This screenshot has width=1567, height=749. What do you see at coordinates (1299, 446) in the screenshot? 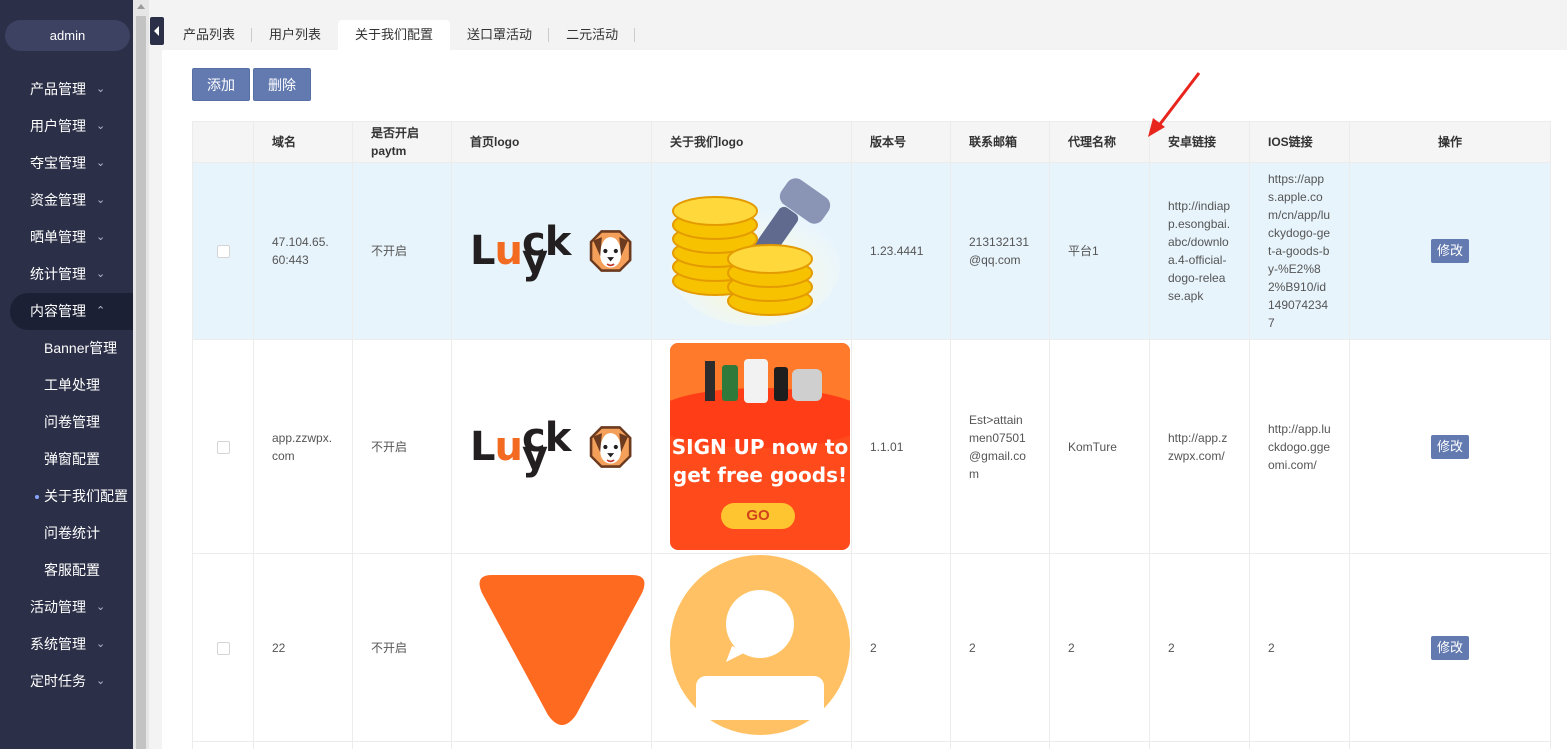
I see `ios-link-cell: http://app.luckdogo.ggeomi.com/` at bounding box center [1299, 446].